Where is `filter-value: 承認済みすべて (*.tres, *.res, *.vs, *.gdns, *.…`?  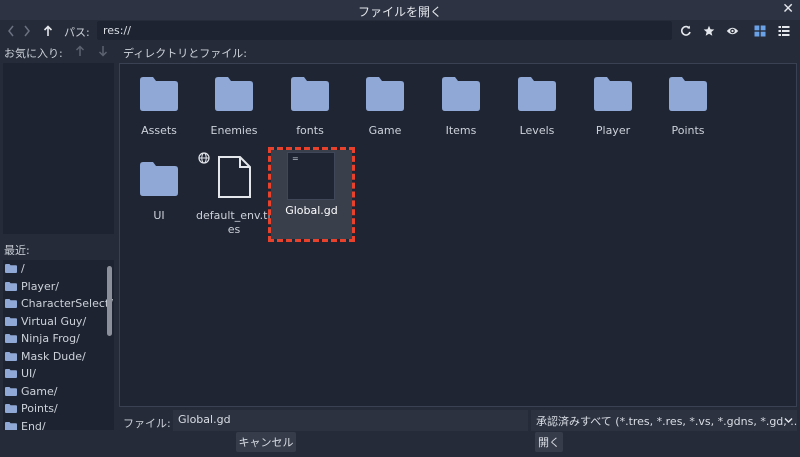
filter-value: 承認済みすべて (*.tres, *.res, *.vs, *.gdns, *.… is located at coordinates (666, 421).